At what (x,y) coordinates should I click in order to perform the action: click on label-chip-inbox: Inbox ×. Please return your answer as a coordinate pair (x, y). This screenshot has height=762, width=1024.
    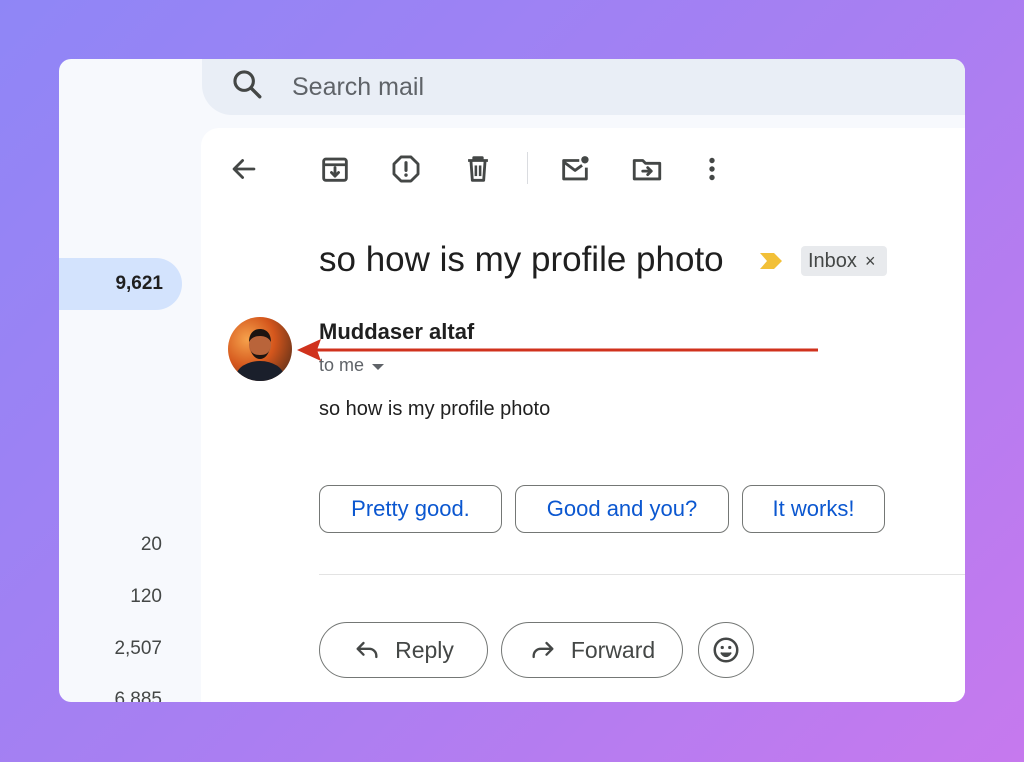
    Looking at the image, I should click on (844, 261).